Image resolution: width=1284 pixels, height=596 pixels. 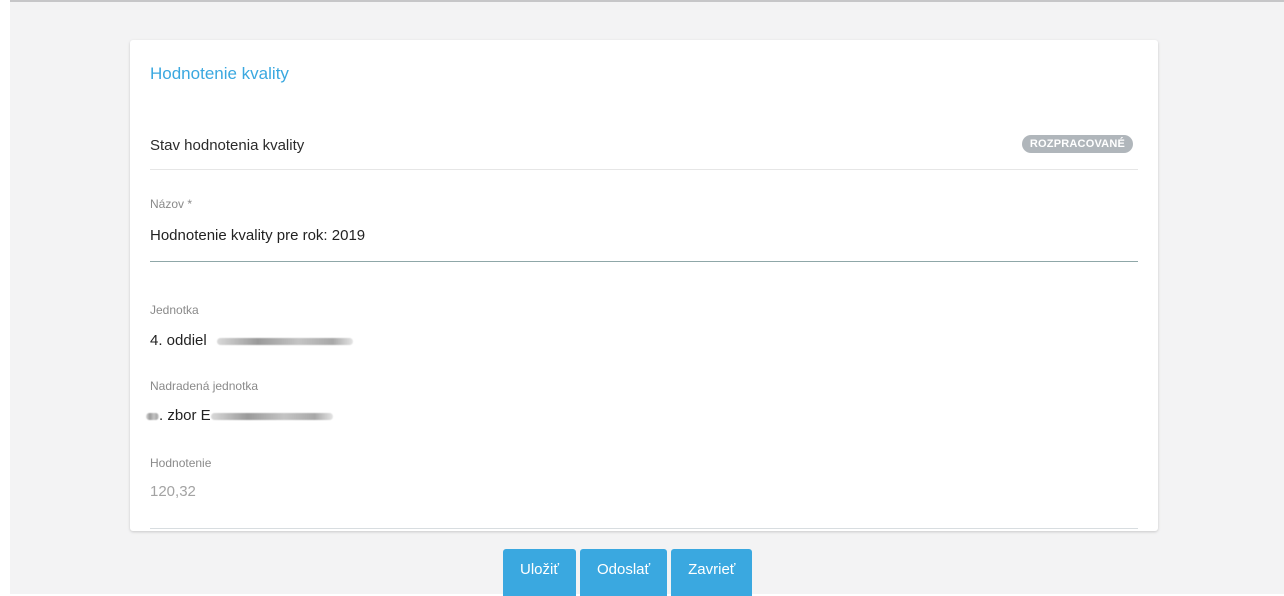 What do you see at coordinates (178, 340) in the screenshot?
I see `unit-value: 4. oddiel` at bounding box center [178, 340].